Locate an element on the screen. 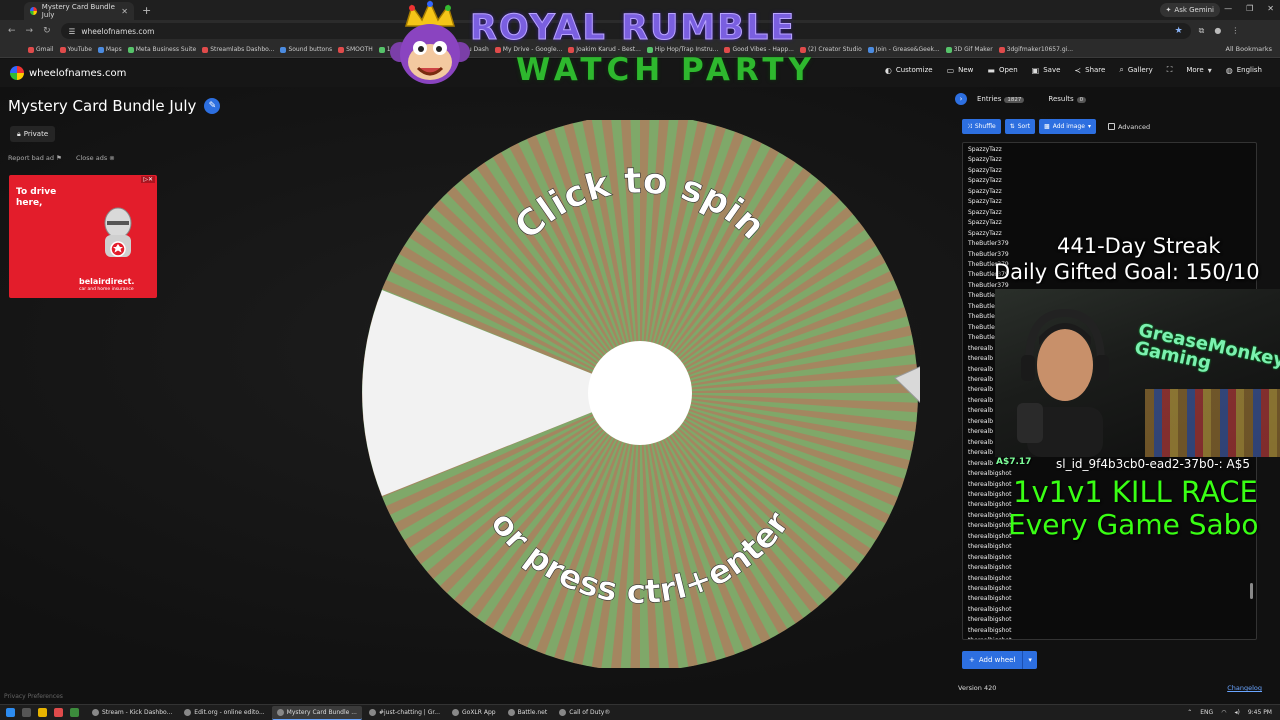  brave-icon is located at coordinates (58, 712).